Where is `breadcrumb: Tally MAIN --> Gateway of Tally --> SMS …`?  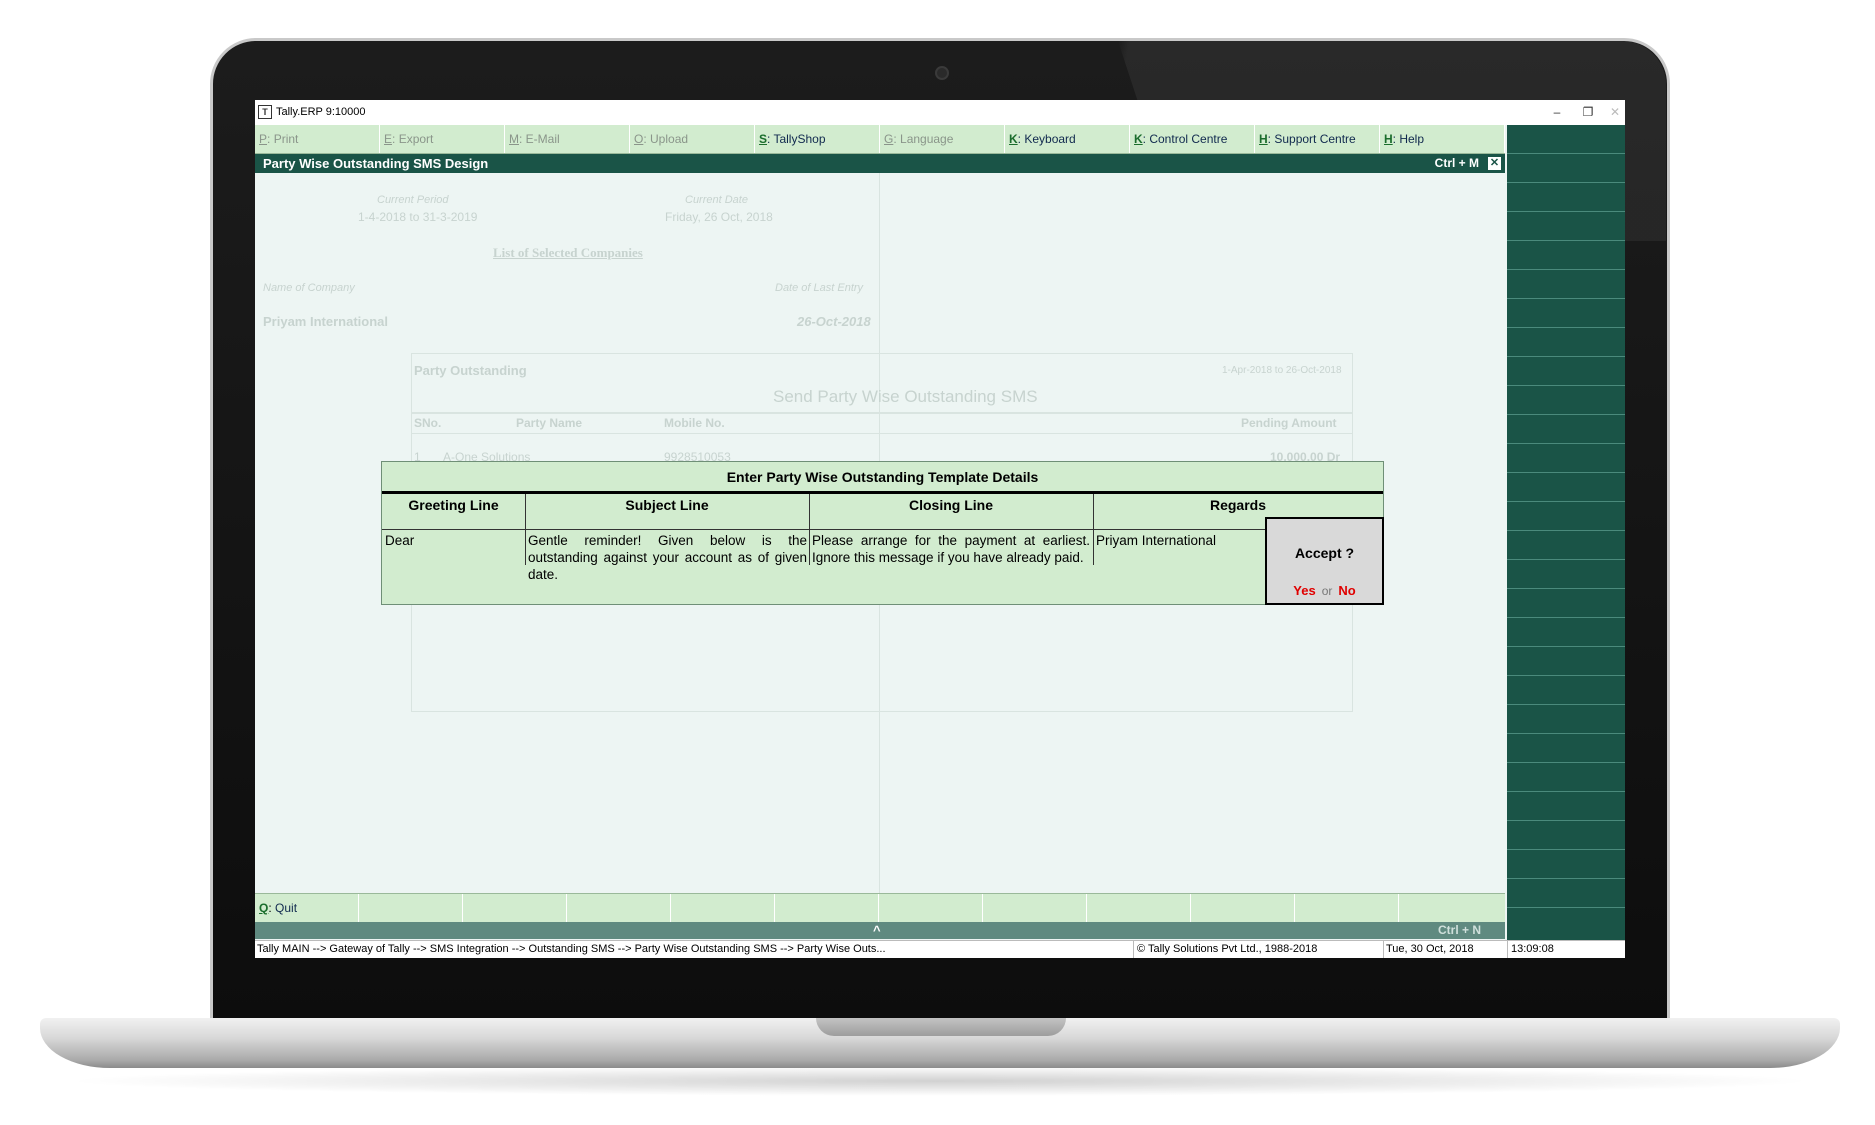 breadcrumb: Tally MAIN --> Gateway of Tally --> SMS … is located at coordinates (571, 949).